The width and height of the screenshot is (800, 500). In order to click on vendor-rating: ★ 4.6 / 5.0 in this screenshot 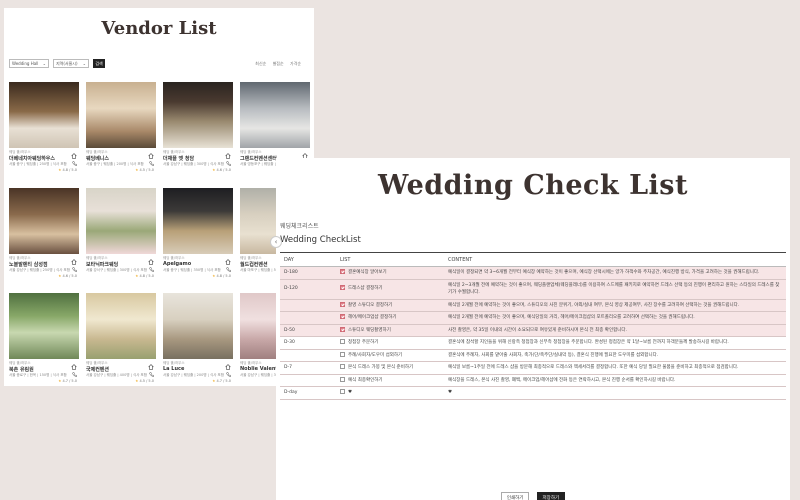, I will do `click(221, 170)`.